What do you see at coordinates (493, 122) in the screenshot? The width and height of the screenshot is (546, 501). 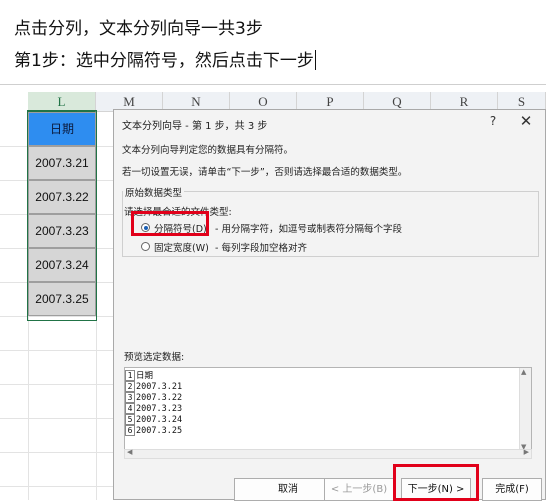 I see `help-icon: ?` at bounding box center [493, 122].